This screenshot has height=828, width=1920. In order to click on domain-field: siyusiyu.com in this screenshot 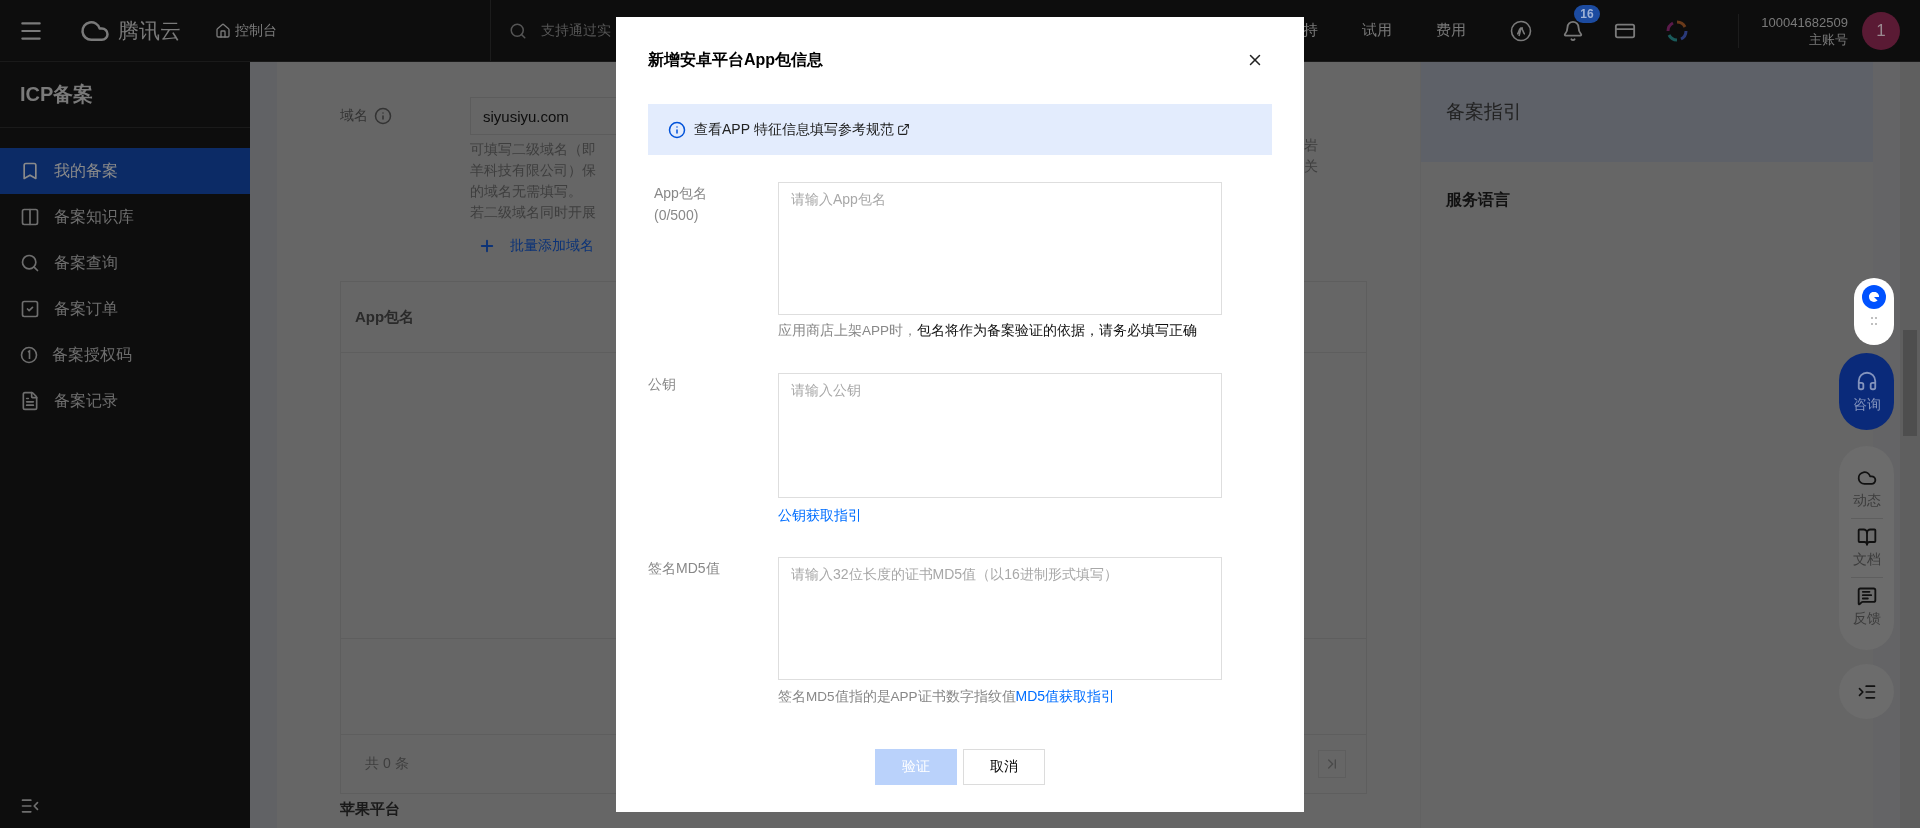, I will do `click(543, 116)`.